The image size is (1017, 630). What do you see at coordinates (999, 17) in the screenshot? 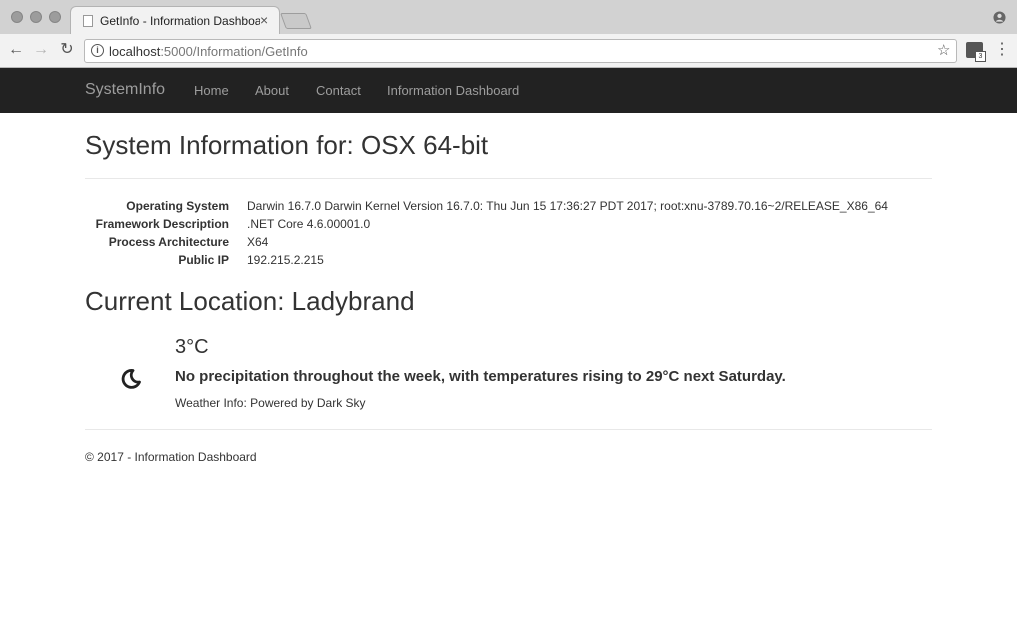
I see `profile-icon` at bounding box center [999, 17].